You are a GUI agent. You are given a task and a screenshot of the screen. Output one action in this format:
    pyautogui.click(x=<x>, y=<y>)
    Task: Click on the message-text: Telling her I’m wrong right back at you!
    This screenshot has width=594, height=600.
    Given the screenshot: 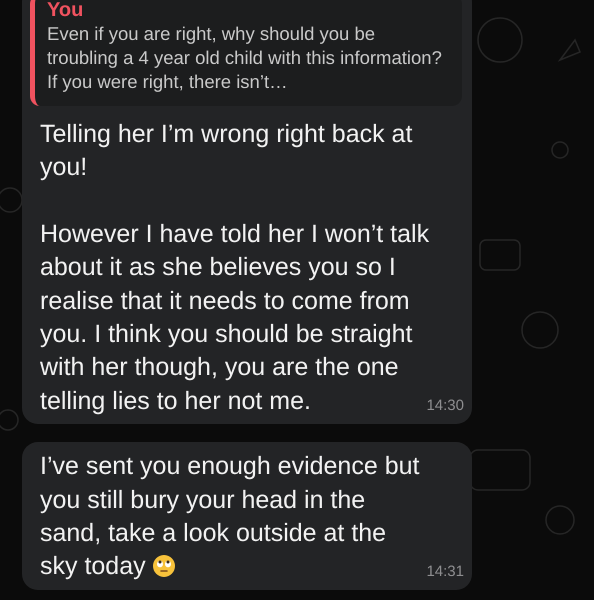 What is the action you would take?
    pyautogui.click(x=227, y=151)
    